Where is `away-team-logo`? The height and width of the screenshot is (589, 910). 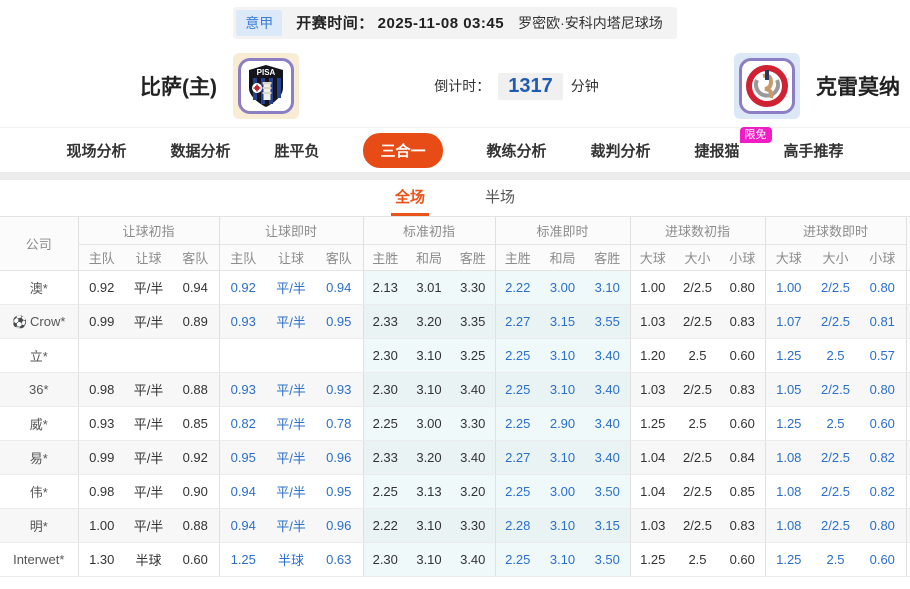 away-team-logo is located at coordinates (767, 86).